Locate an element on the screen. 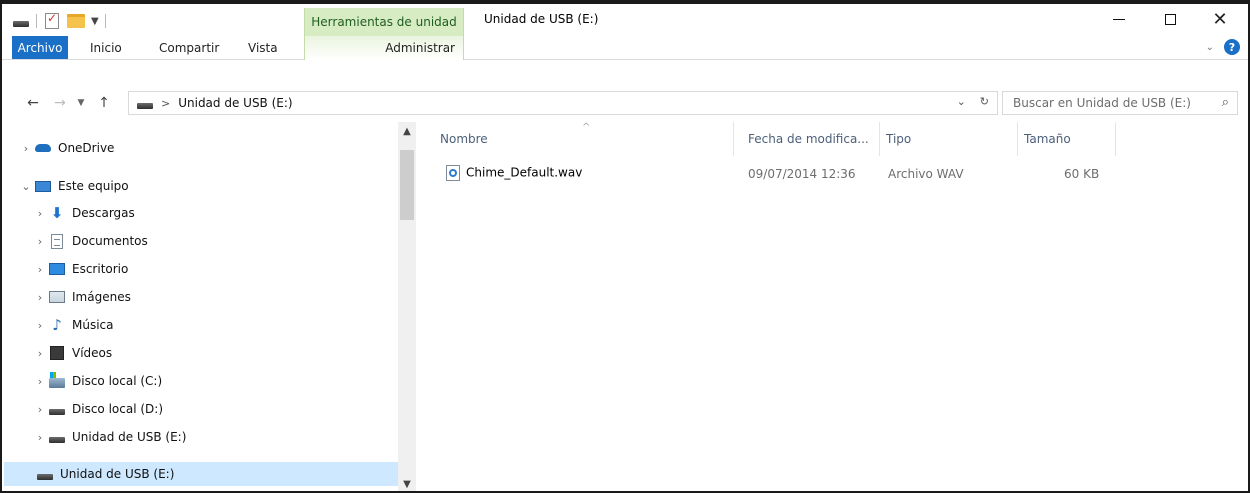  search-icon: ⌕ is located at coordinates (1225, 102).